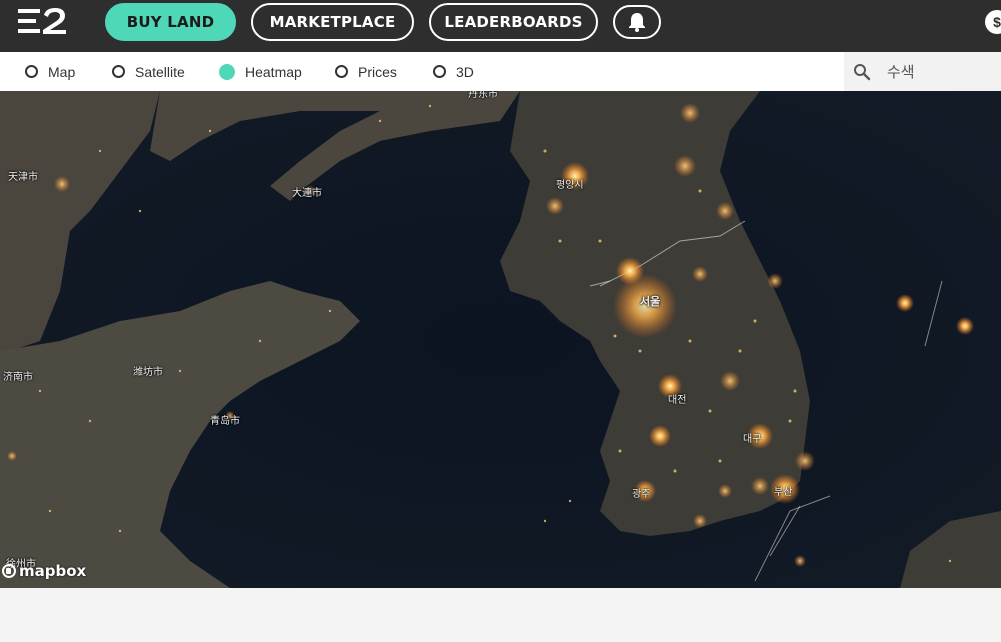  What do you see at coordinates (377, 71) in the screenshot?
I see `view-mode-label: Prices` at bounding box center [377, 71].